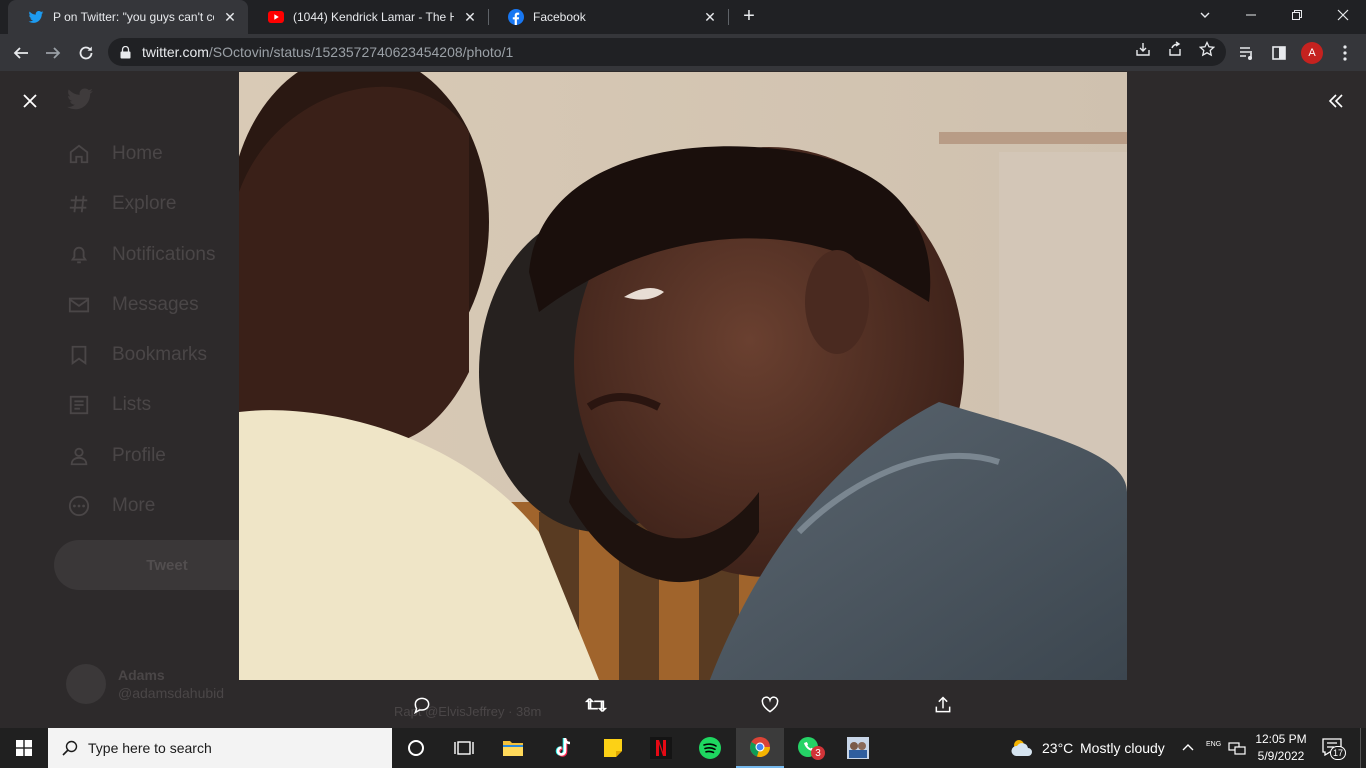  What do you see at coordinates (160, 354) in the screenshot?
I see `sidebar-item-label: Bookmarks` at bounding box center [160, 354].